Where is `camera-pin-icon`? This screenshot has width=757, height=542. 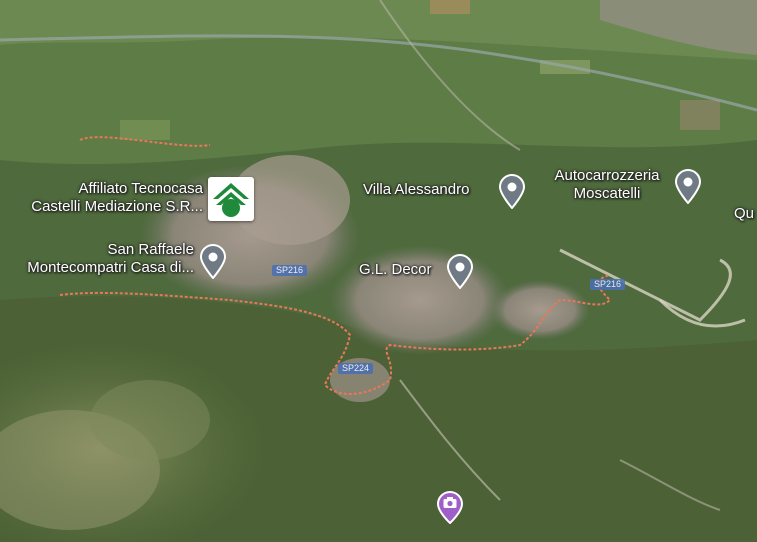
camera-pin-icon is located at coordinates (450, 506).